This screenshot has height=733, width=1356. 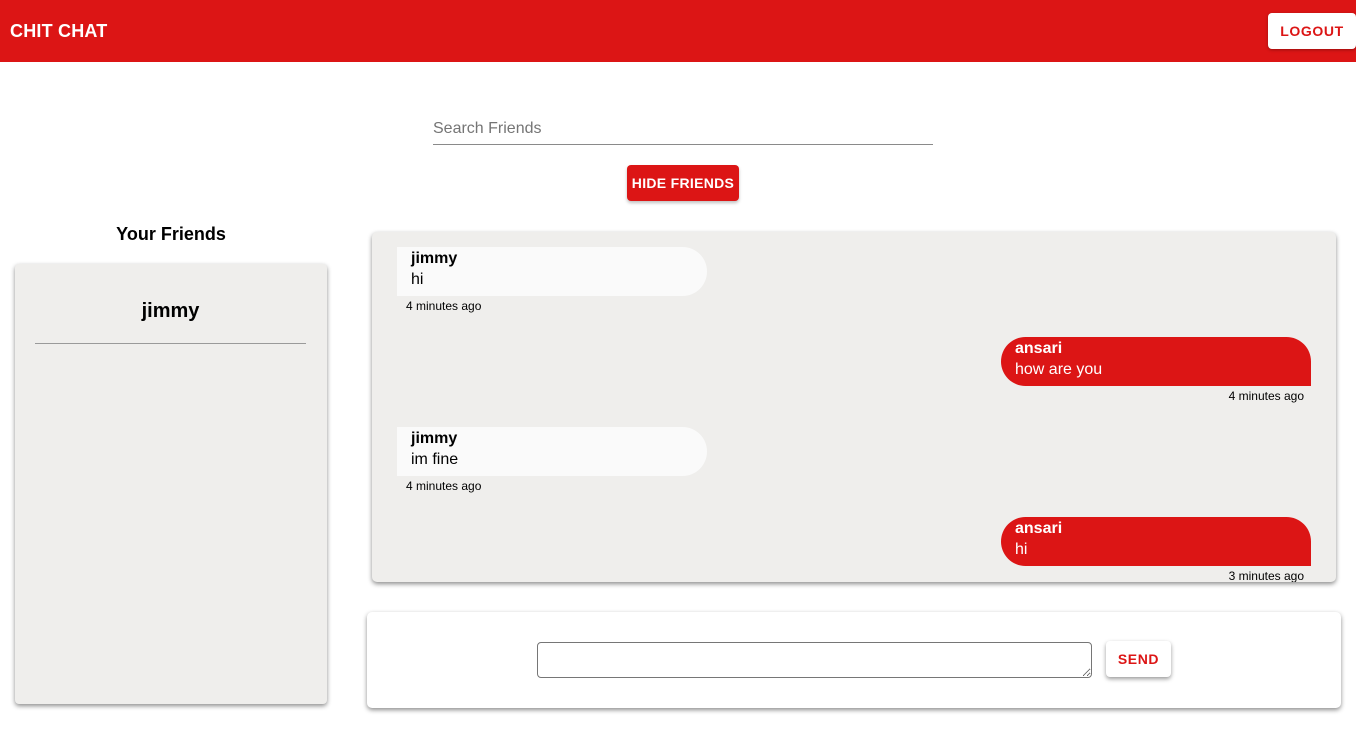 I want to click on message-text: im fine, so click(x=435, y=459).